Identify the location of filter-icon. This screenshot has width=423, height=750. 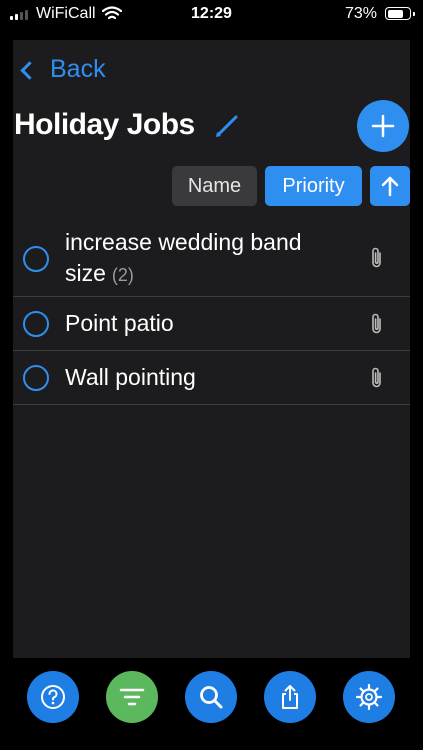
(132, 697).